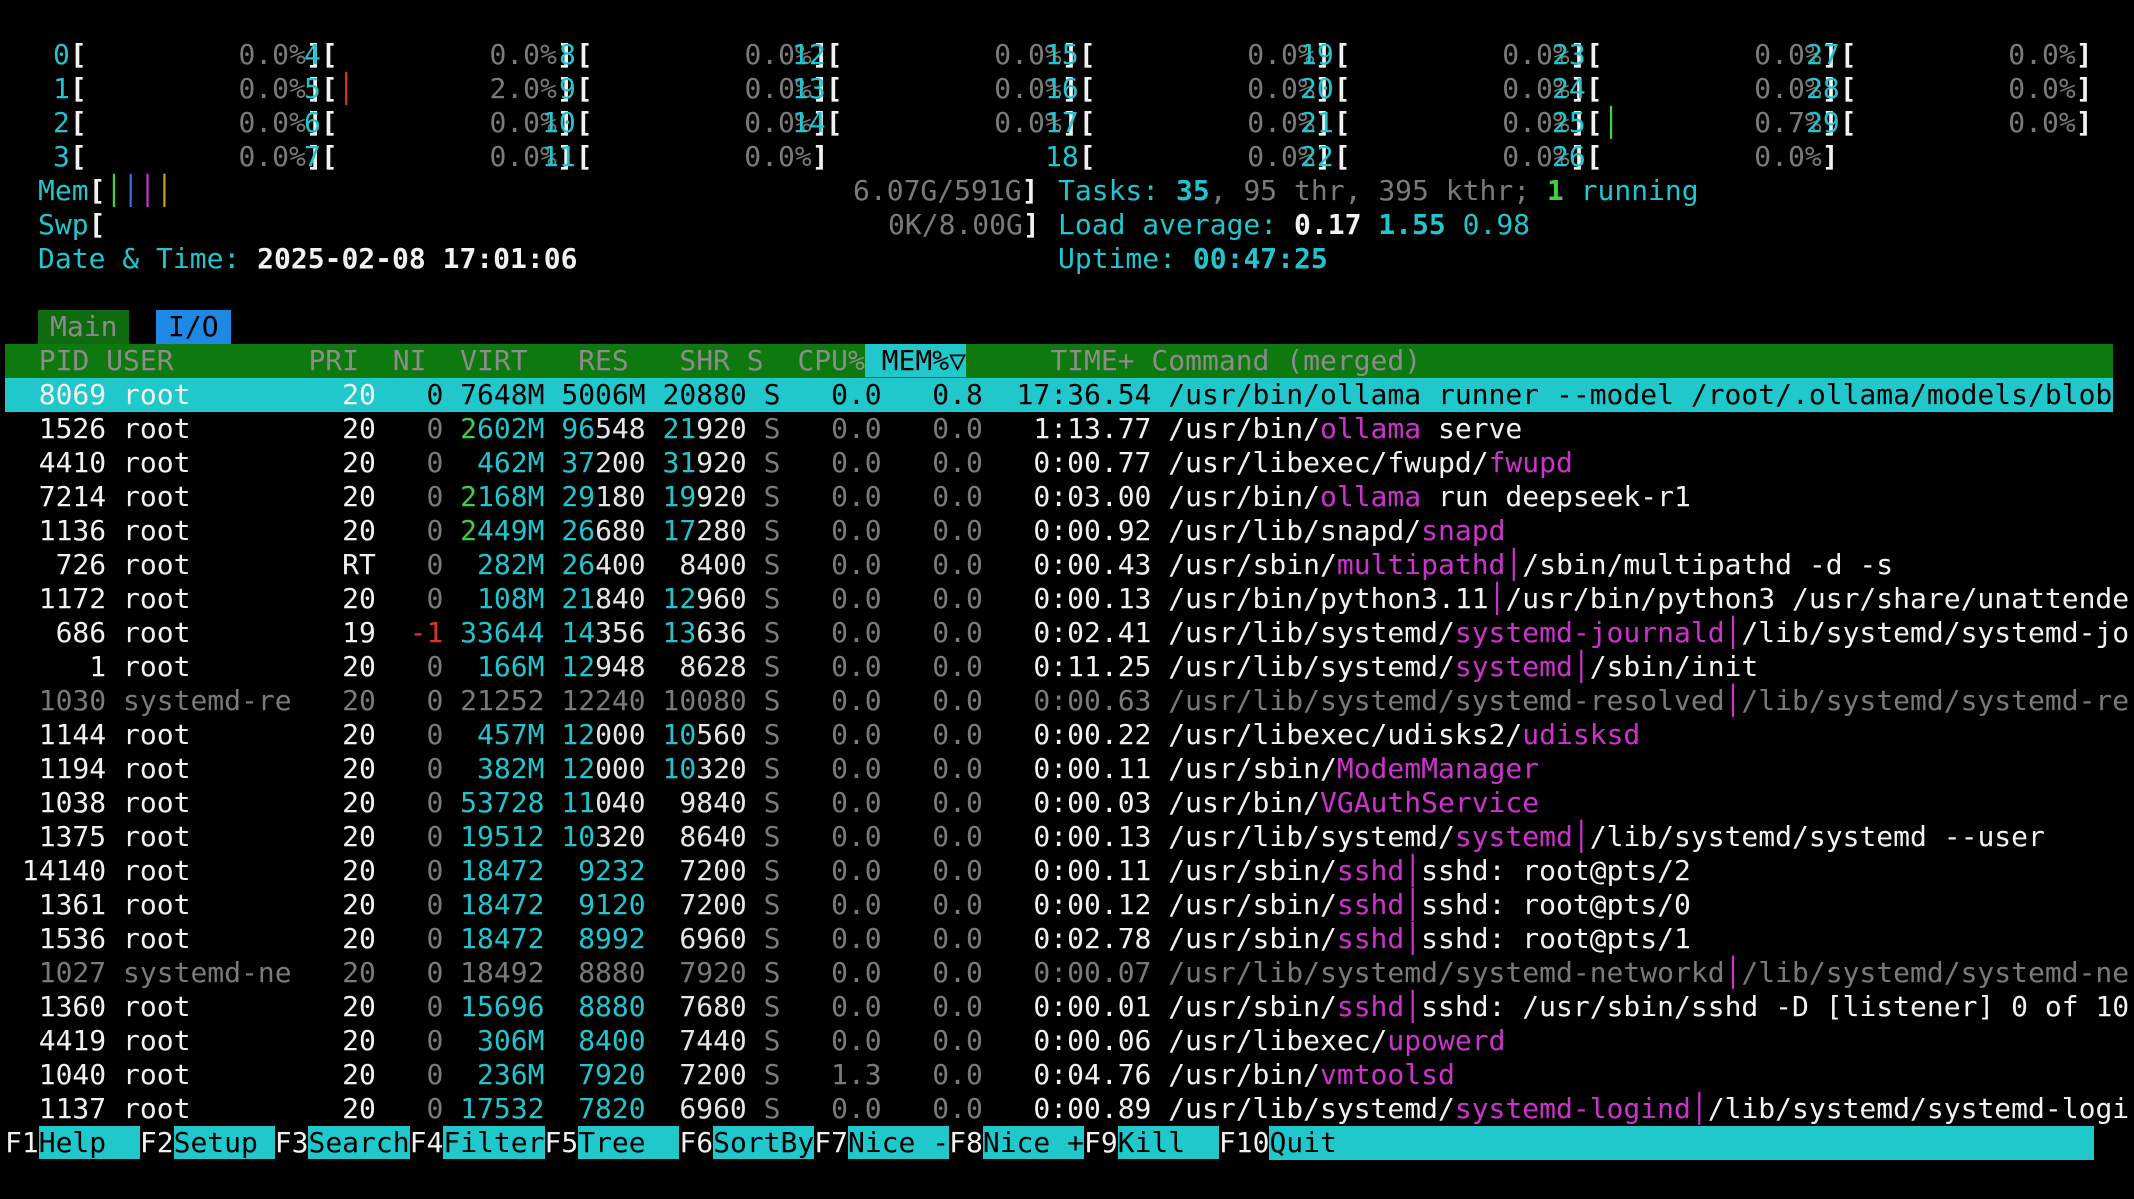 This screenshot has width=2134, height=1199. What do you see at coordinates (1317, 54) in the screenshot?
I see `cpu-id: 19` at bounding box center [1317, 54].